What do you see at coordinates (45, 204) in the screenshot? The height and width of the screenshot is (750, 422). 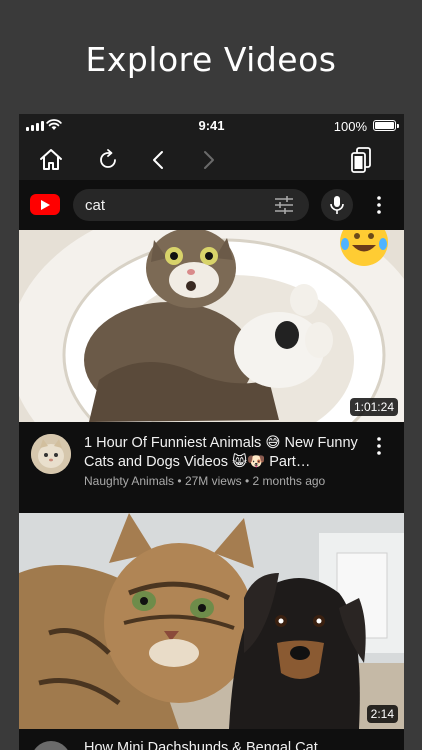 I see `youtube-logo-icon` at bounding box center [45, 204].